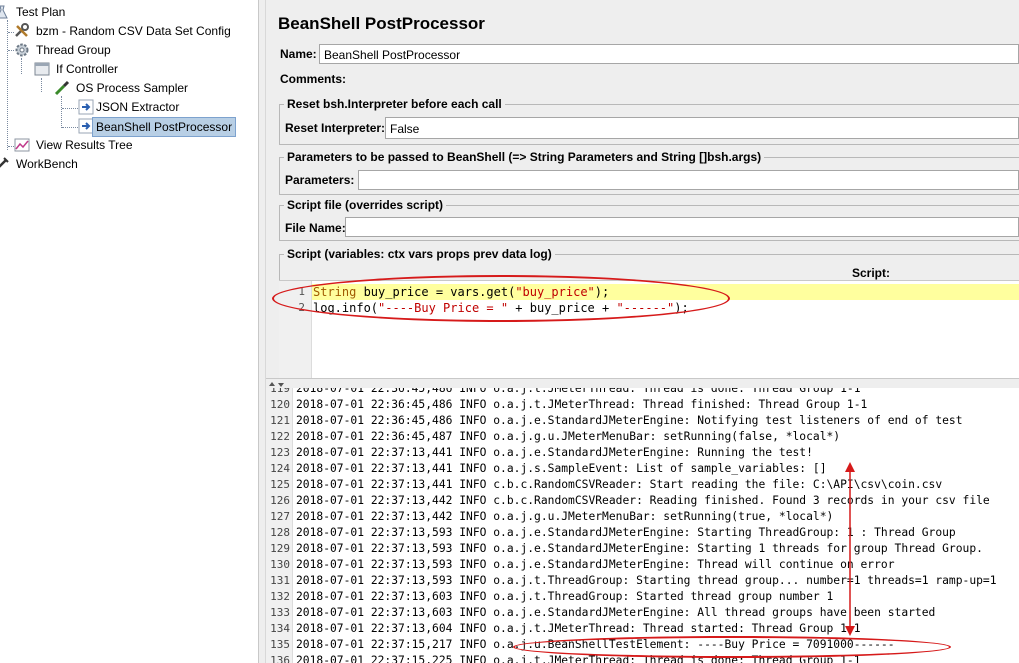 This screenshot has width=1019, height=663. What do you see at coordinates (280, 436) in the screenshot?
I see `log-line-number: 122` at bounding box center [280, 436].